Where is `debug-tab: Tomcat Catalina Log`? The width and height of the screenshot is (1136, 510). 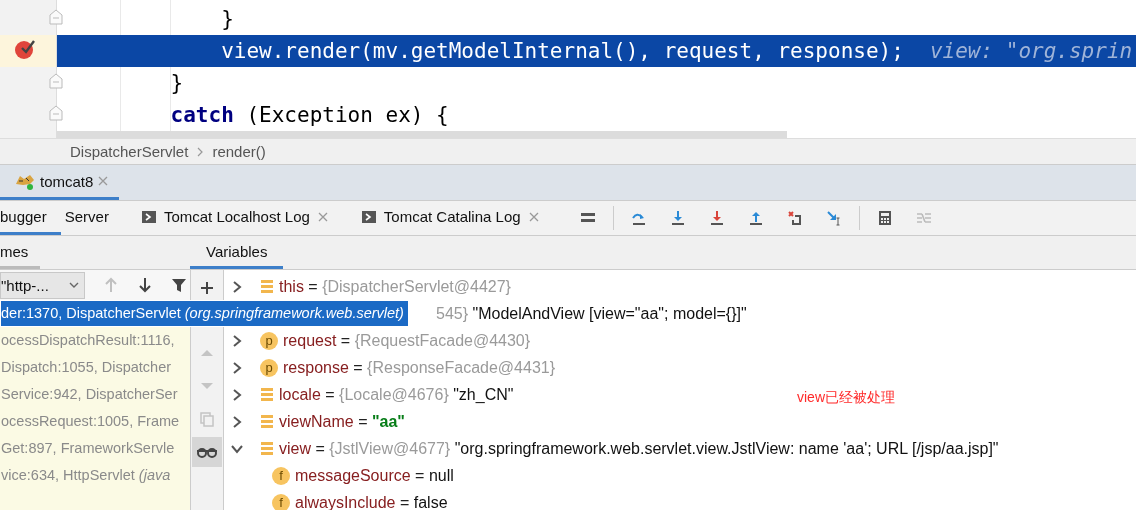
debug-tab: Tomcat Catalina Log is located at coordinates (457, 218).